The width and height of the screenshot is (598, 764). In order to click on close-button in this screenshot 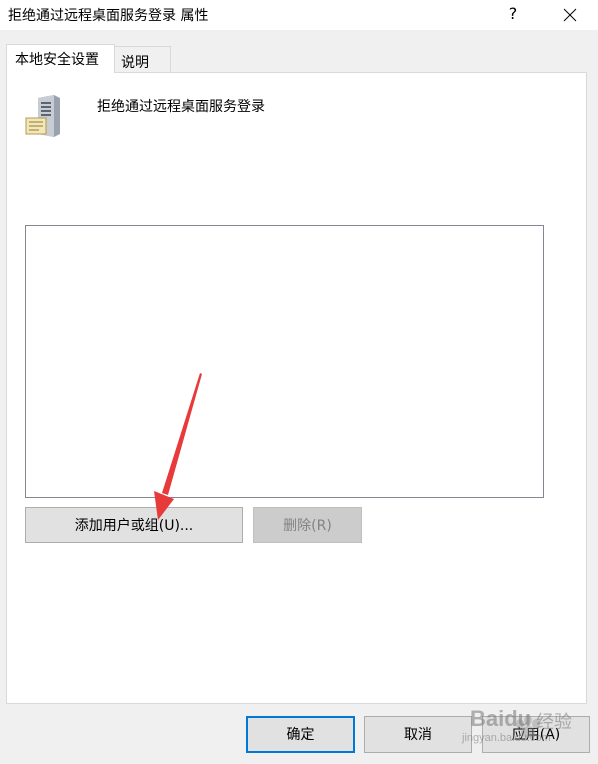, I will do `click(570, 15)`.